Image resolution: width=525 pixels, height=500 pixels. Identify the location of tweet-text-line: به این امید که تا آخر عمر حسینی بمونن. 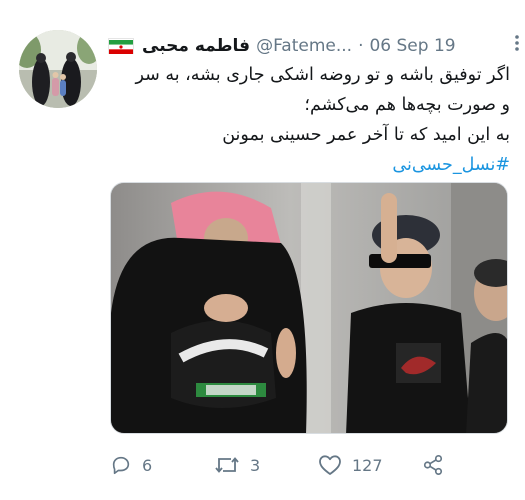
(366, 135).